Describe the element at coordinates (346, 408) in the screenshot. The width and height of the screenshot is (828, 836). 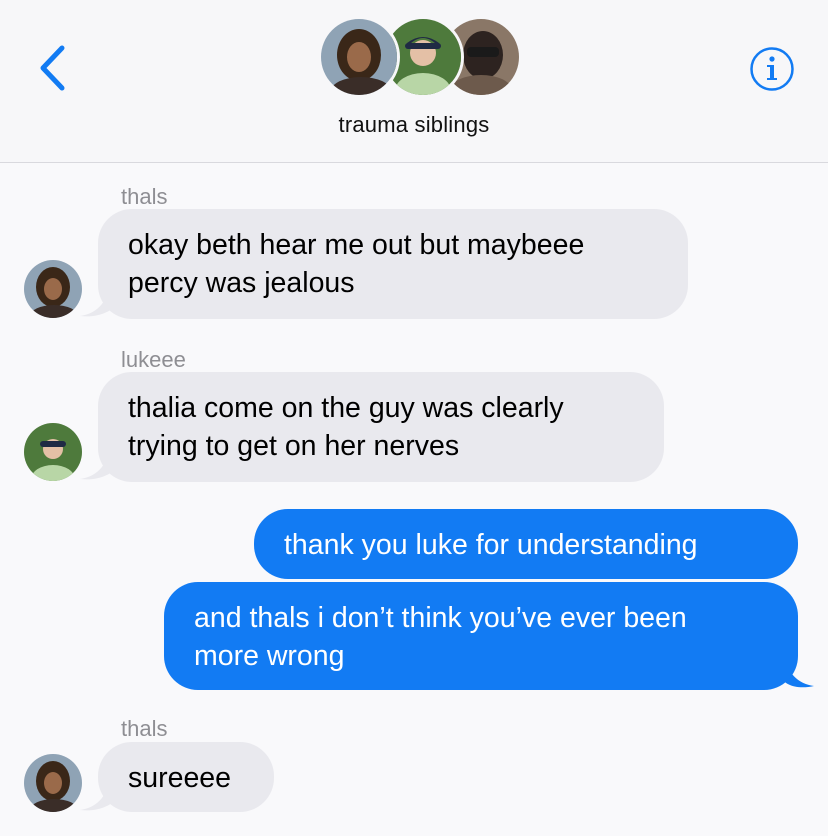
I see `message-text: thalia come on the guy was clearly` at that location.